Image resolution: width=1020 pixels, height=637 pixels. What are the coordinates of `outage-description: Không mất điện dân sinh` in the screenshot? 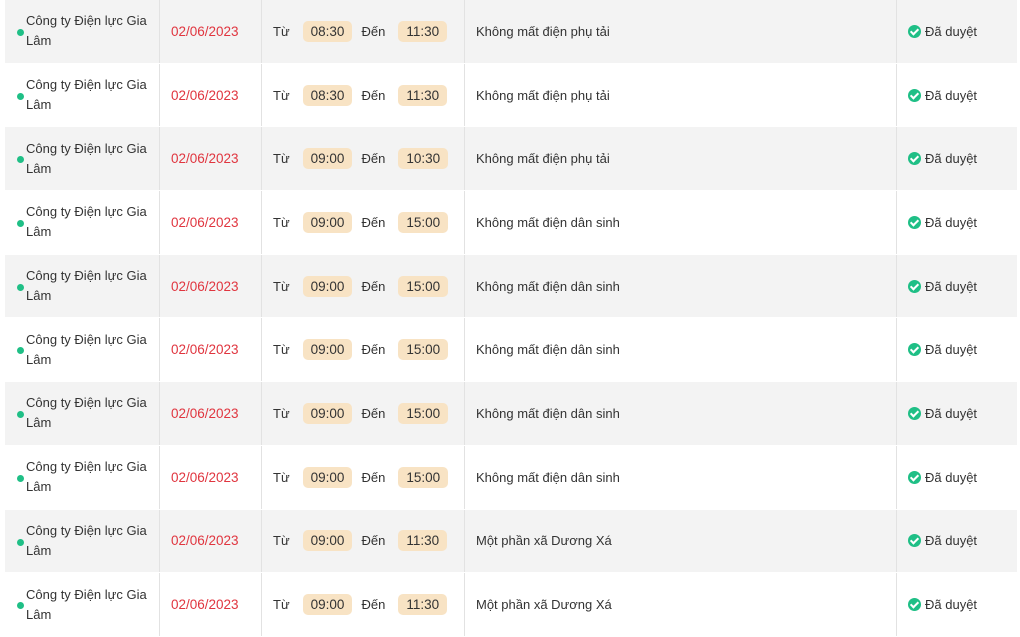 It's located at (548, 413).